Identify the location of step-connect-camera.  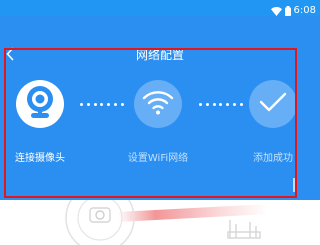
(40, 104).